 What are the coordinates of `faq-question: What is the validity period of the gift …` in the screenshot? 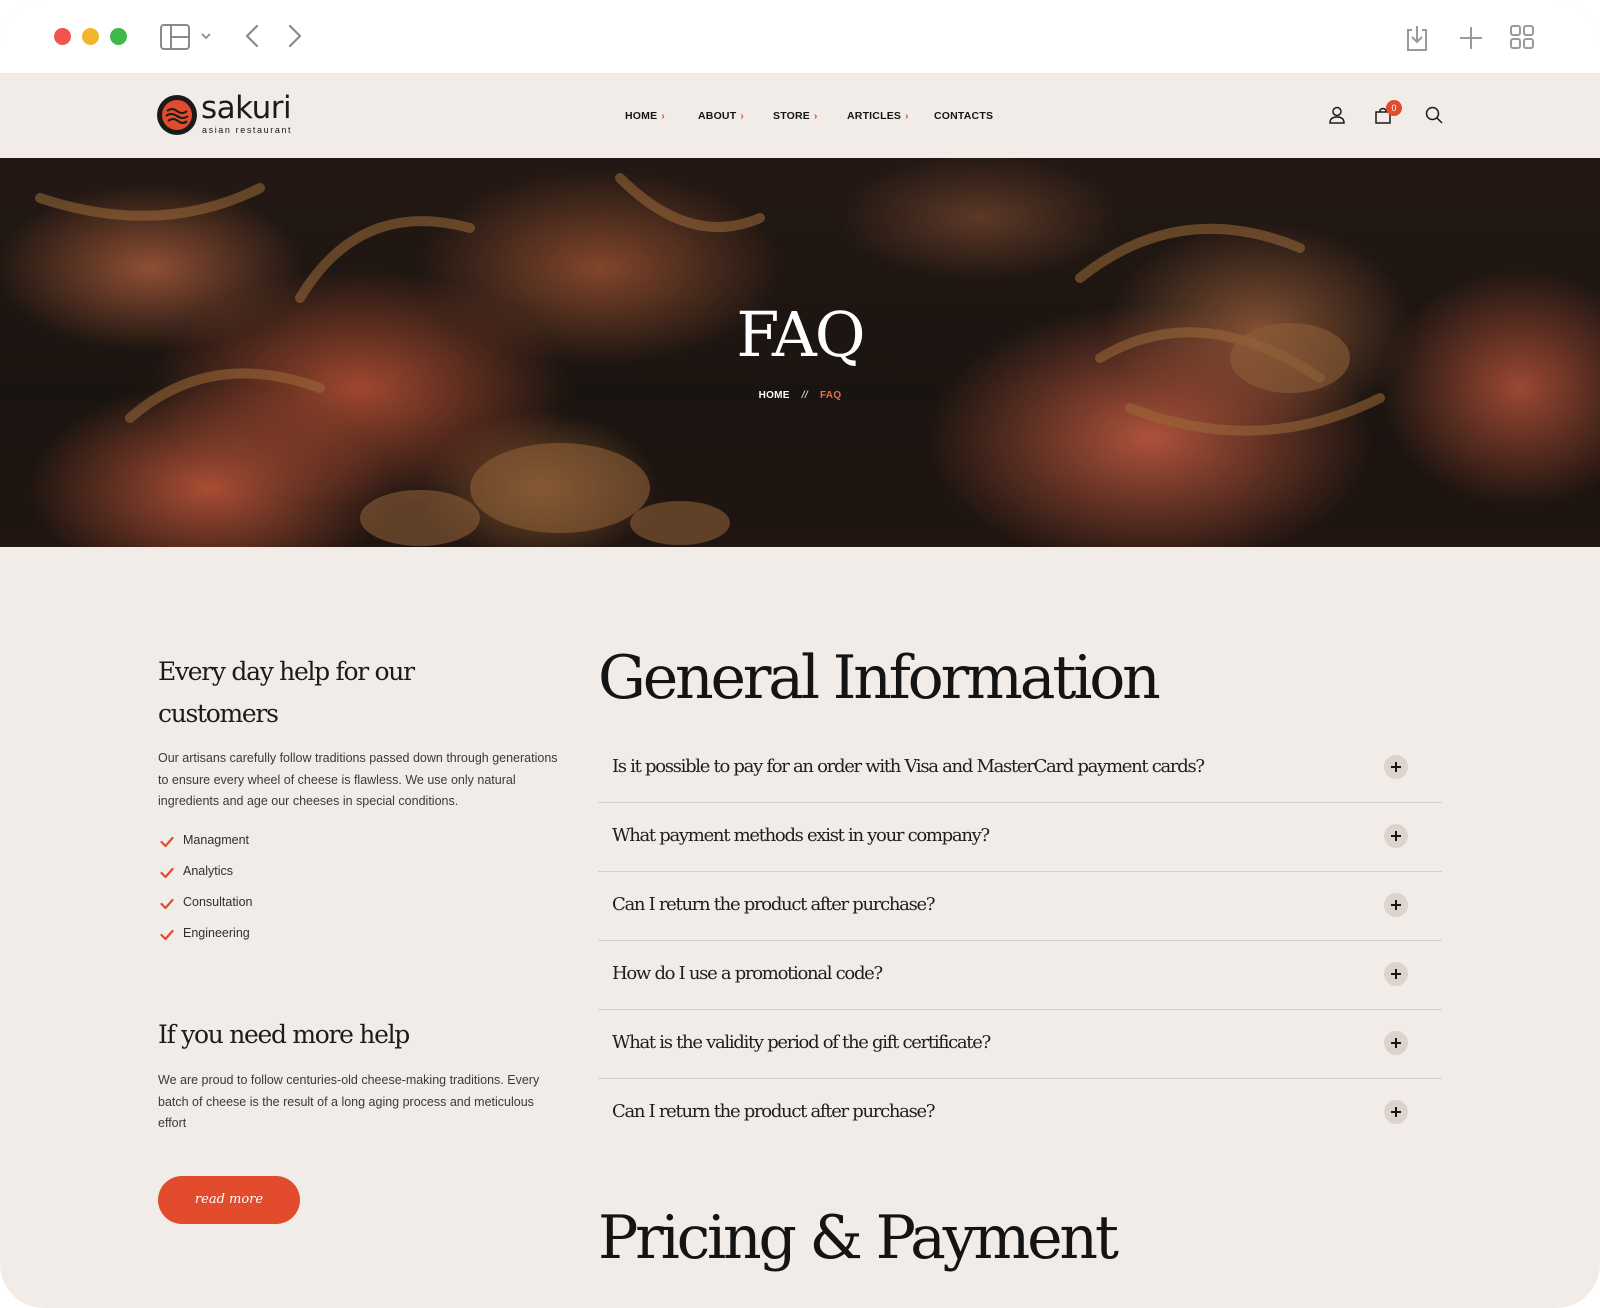 It's located at (801, 1042).